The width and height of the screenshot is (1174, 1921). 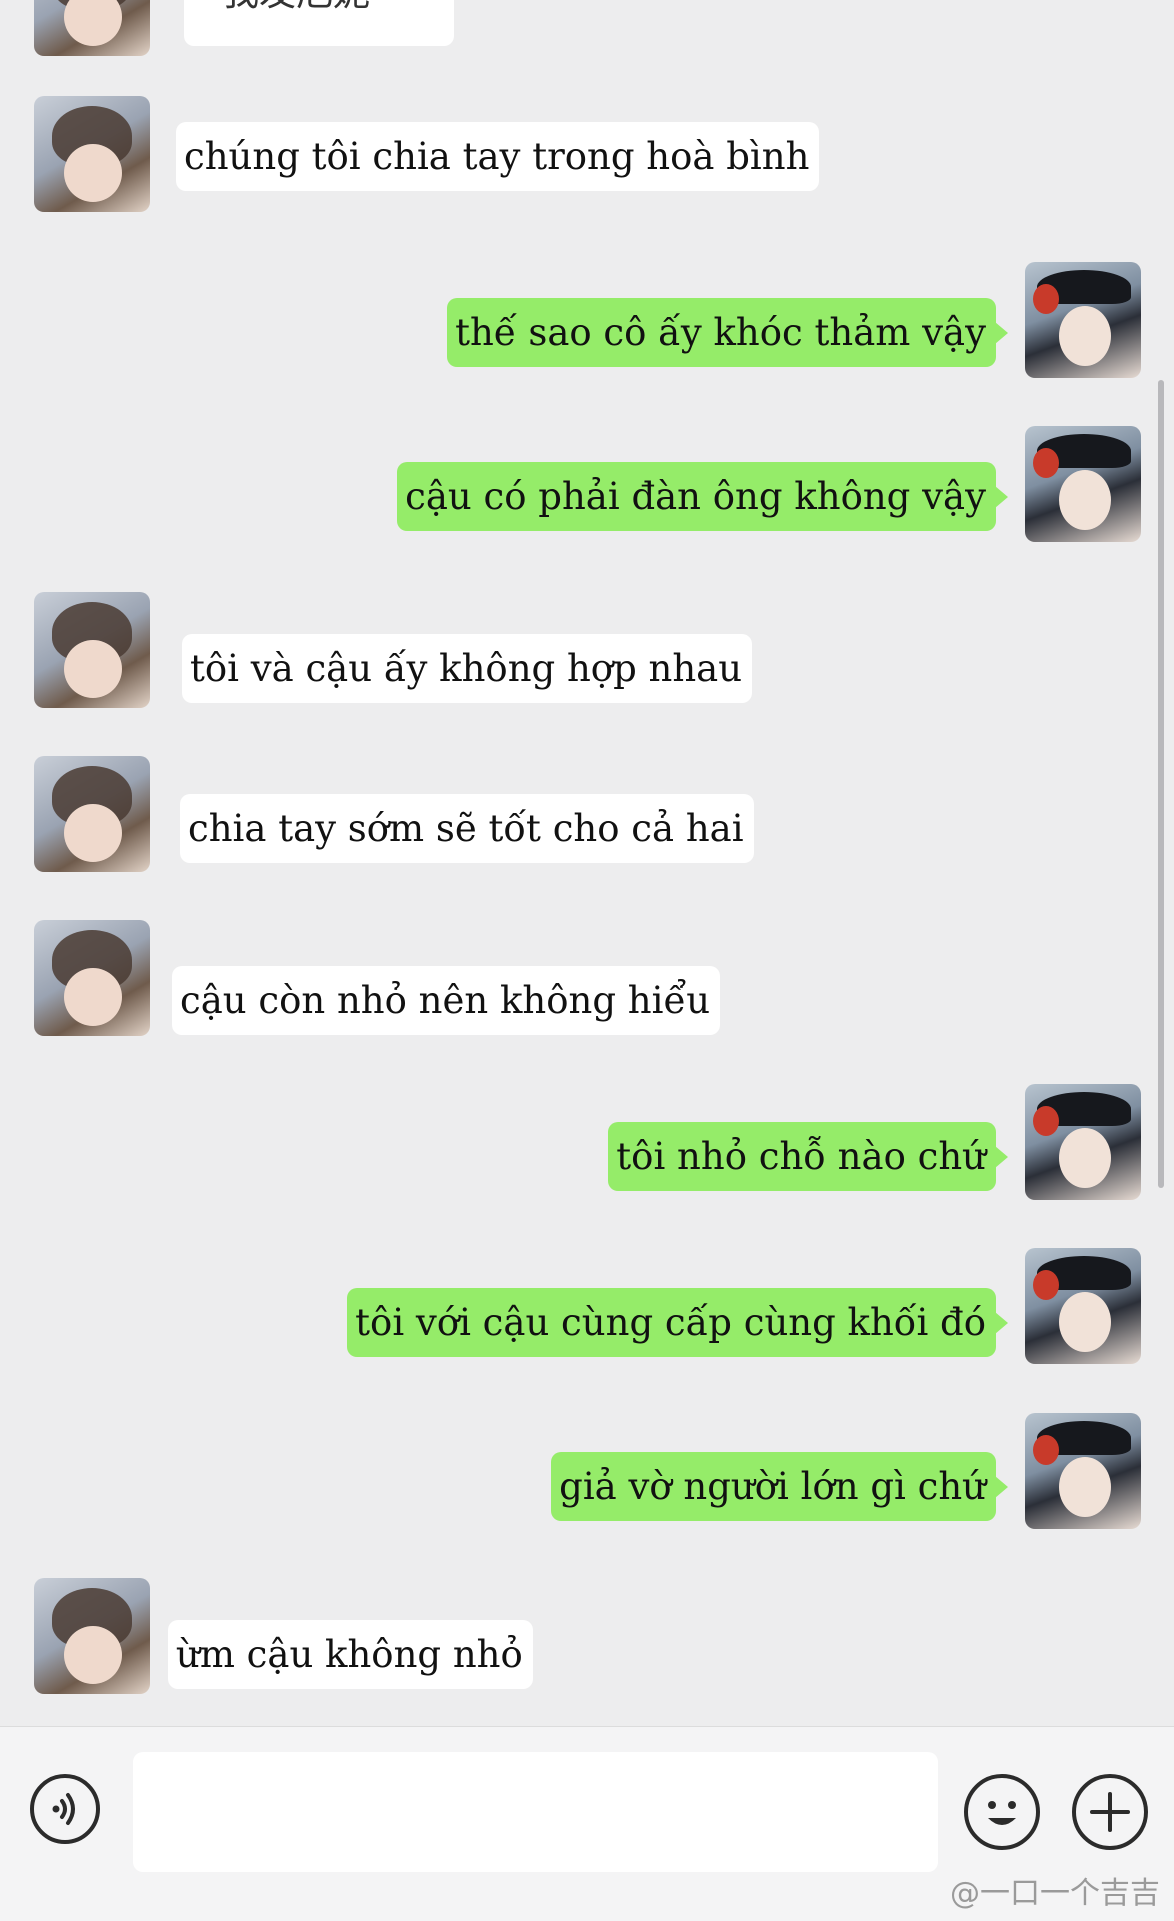 I want to click on partial-message-bubble: 我发厄妮, so click(x=319, y=23).